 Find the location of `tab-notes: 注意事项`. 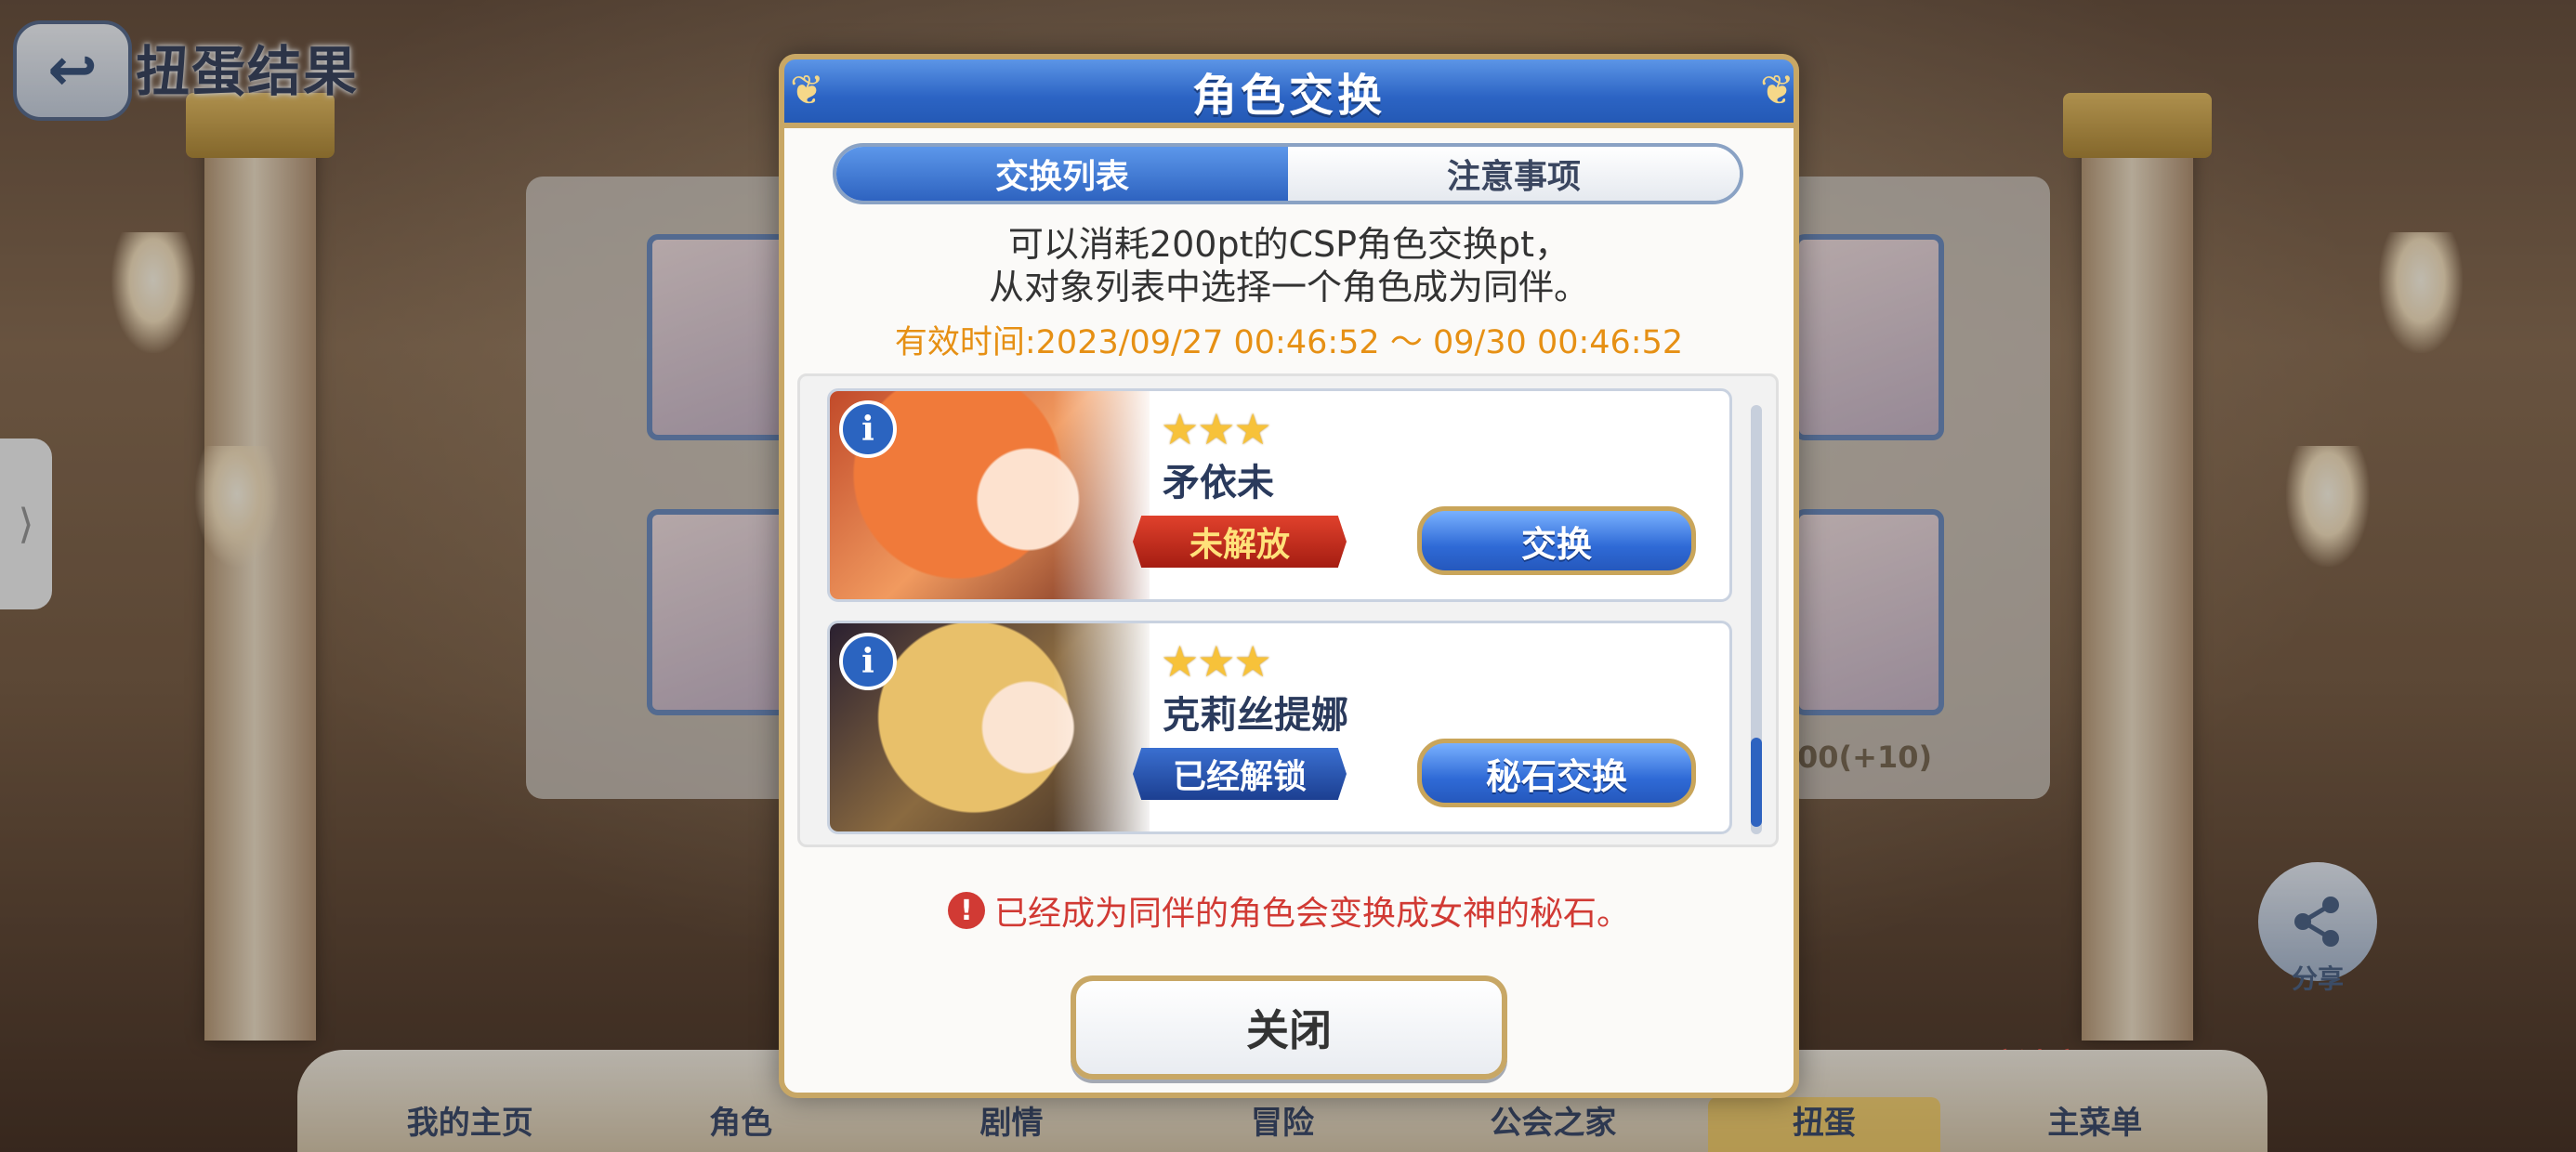

tab-notes: 注意事项 is located at coordinates (1514, 174).